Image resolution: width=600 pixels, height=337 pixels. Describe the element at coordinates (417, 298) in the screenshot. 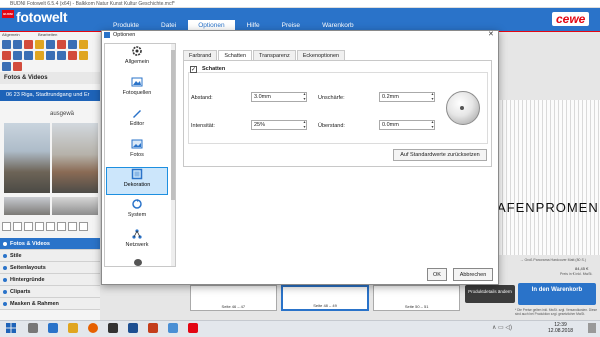

I see `page-thumbnail: Seite 50 – 51` at that location.